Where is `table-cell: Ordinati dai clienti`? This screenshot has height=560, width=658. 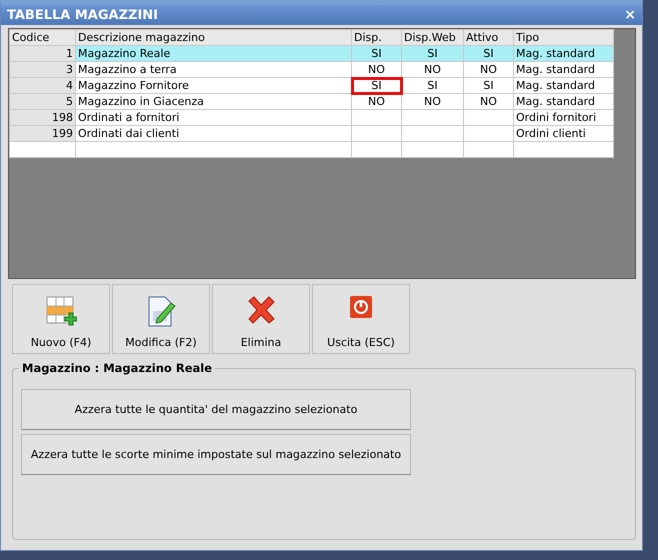 table-cell: Ordinati dai clienti is located at coordinates (214, 134).